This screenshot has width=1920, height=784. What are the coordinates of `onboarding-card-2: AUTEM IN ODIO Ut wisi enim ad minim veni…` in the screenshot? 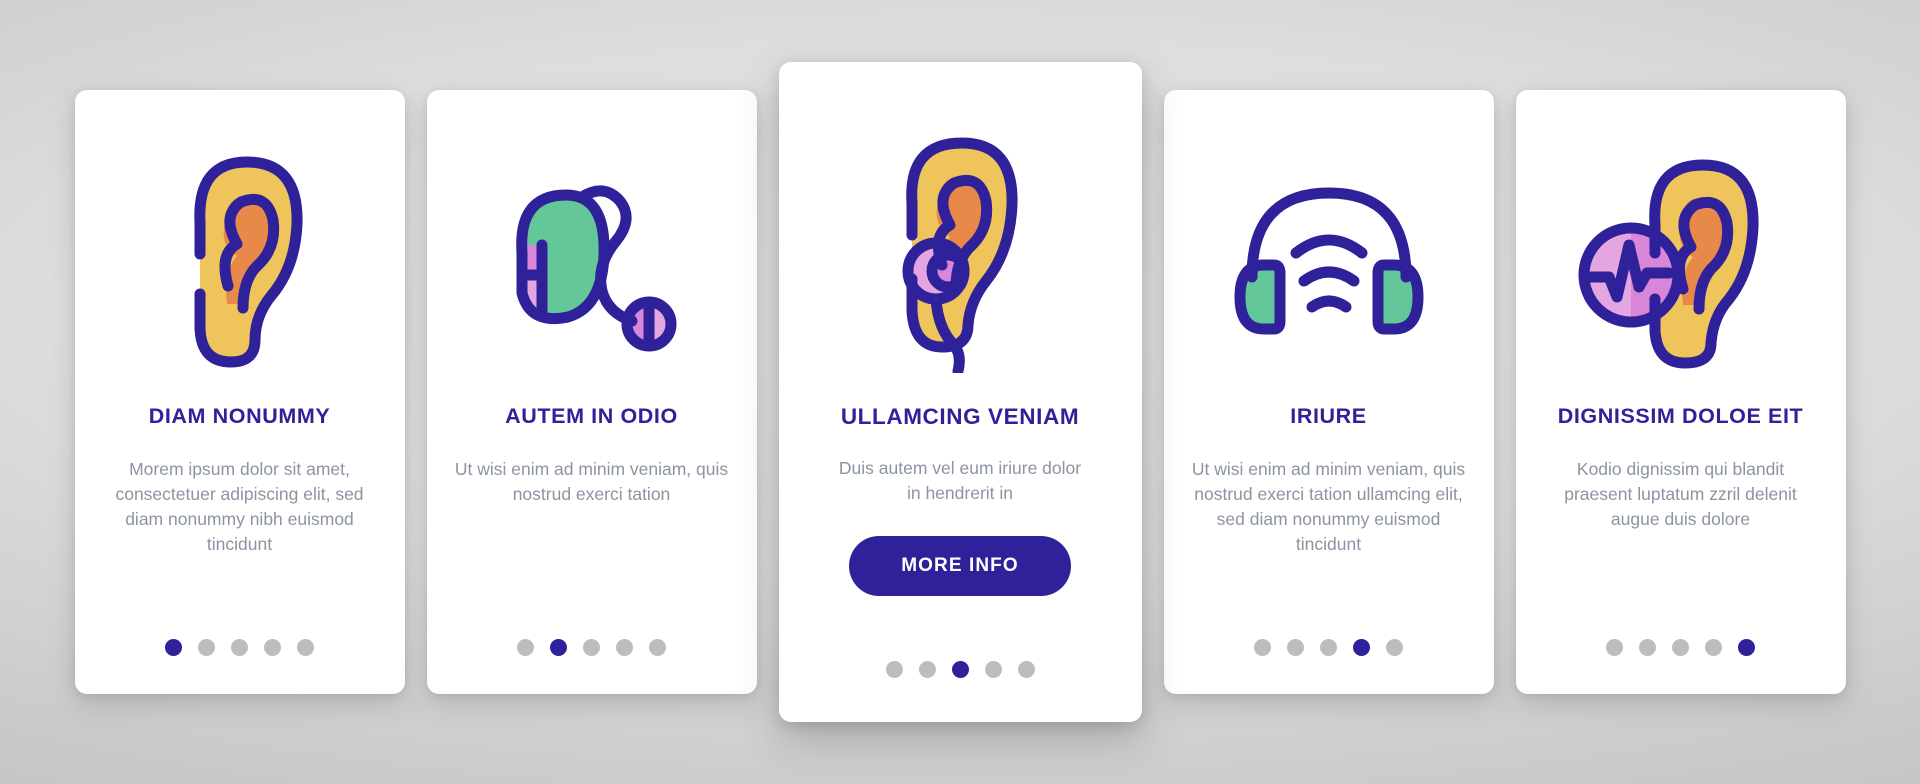 It's located at (591, 392).